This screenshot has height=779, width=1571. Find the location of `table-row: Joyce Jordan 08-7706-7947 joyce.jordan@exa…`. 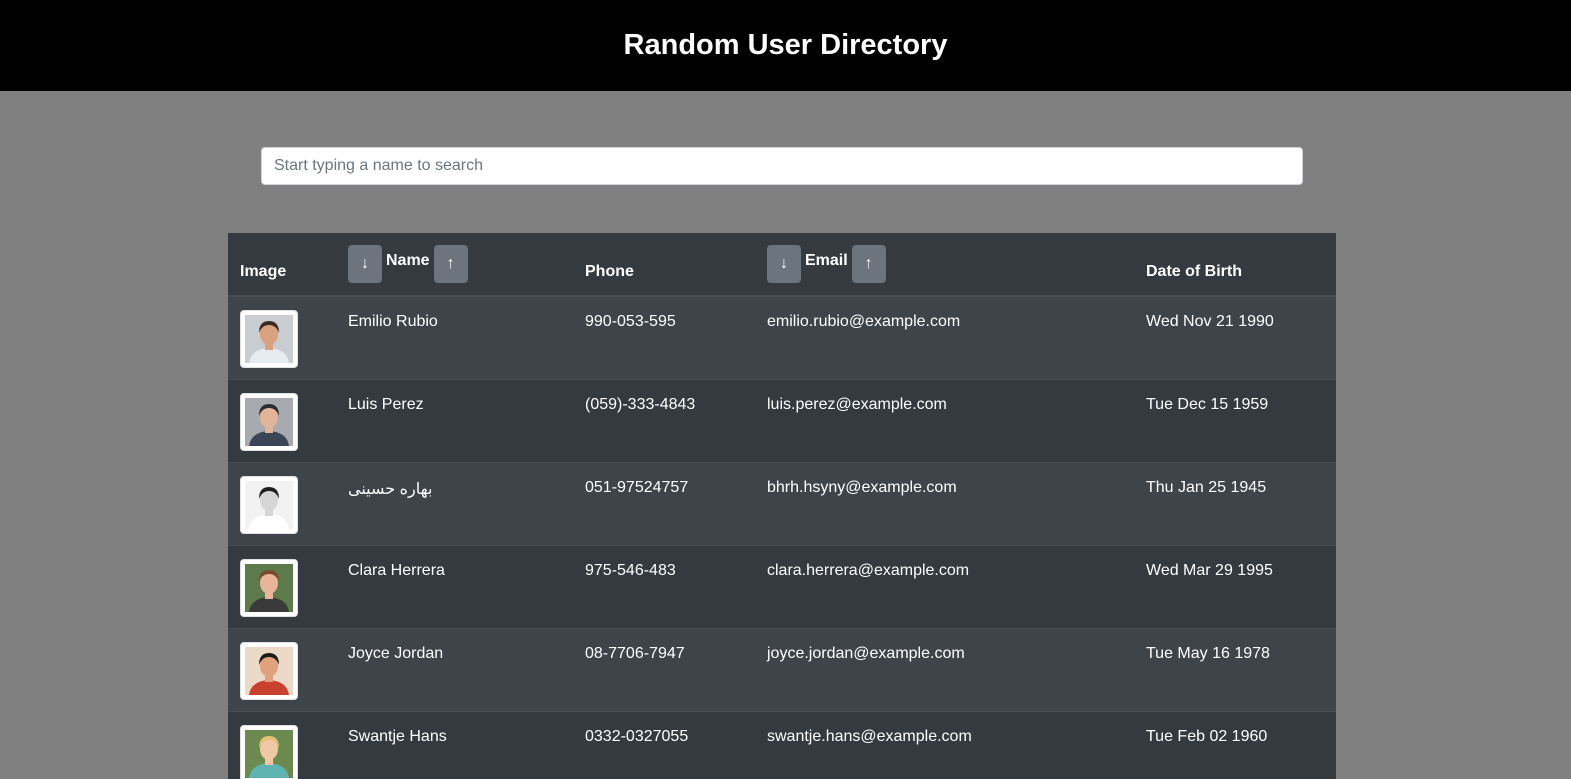

table-row: Joyce Jordan 08-7706-7947 joyce.jordan@exa… is located at coordinates (782, 669).